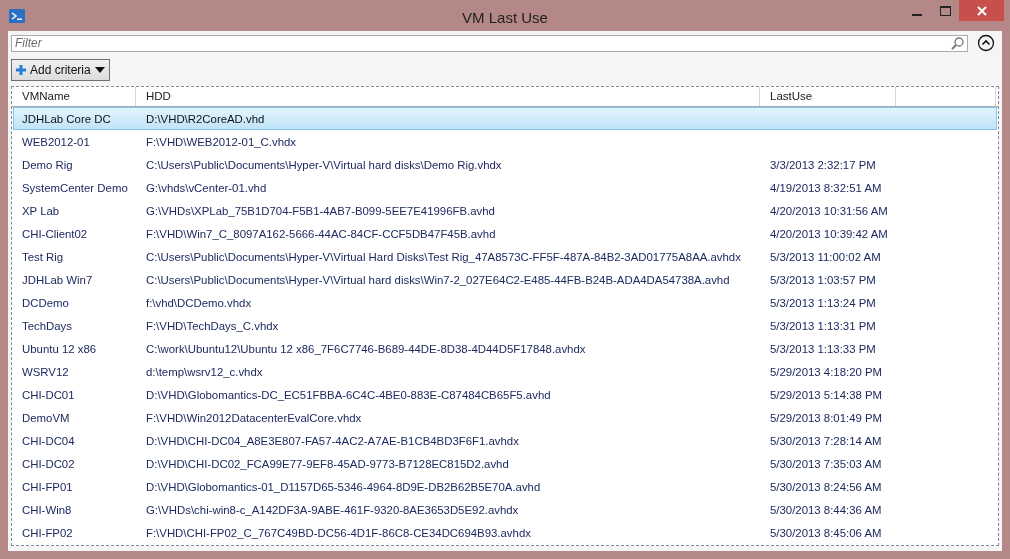 This screenshot has height=559, width=1010. Describe the element at coordinates (47, 532) in the screenshot. I see `table-cell-text: CHI-FP02` at that location.